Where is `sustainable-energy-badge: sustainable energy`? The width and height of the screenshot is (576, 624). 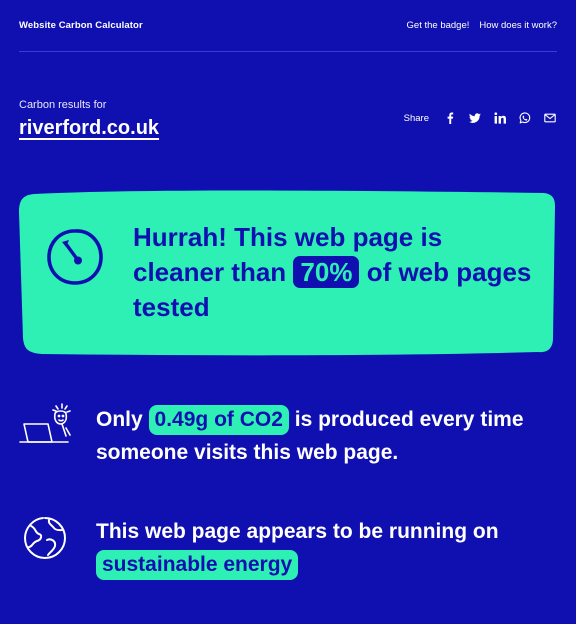 sustainable-energy-badge: sustainable energy is located at coordinates (197, 565).